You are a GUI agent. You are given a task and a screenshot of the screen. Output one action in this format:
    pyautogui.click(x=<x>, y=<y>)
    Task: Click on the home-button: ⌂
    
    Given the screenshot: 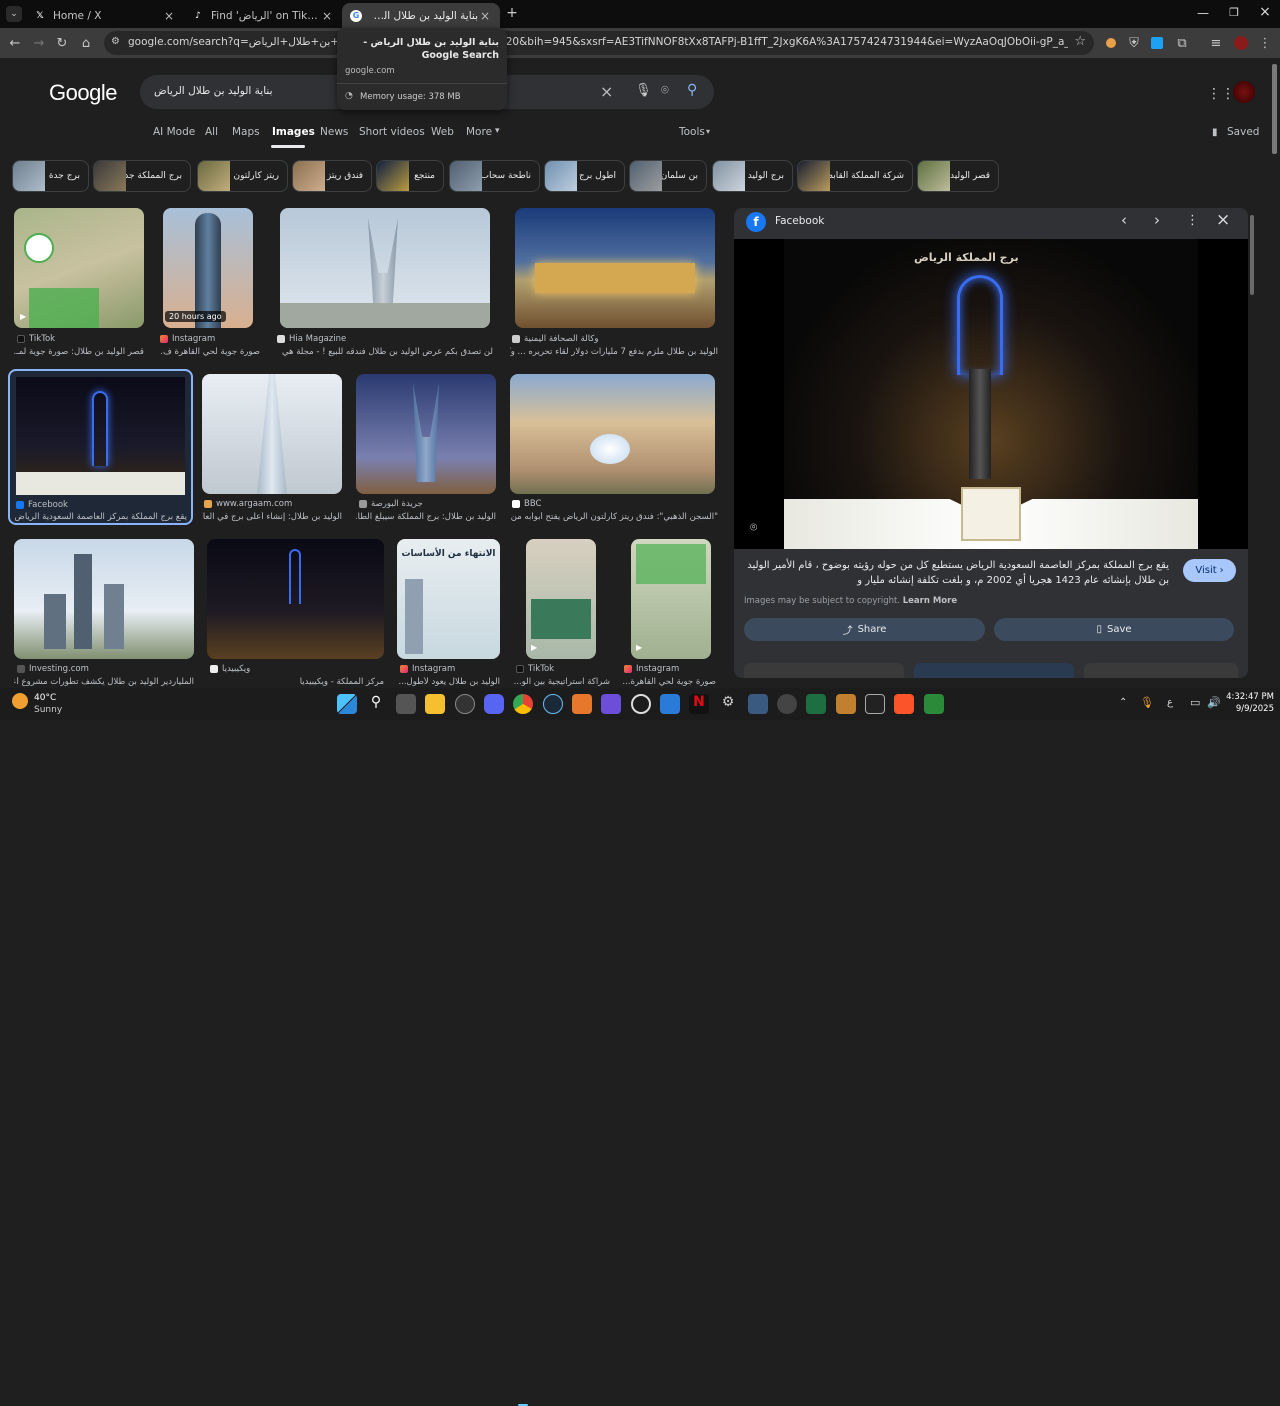 What is the action you would take?
    pyautogui.click(x=86, y=43)
    